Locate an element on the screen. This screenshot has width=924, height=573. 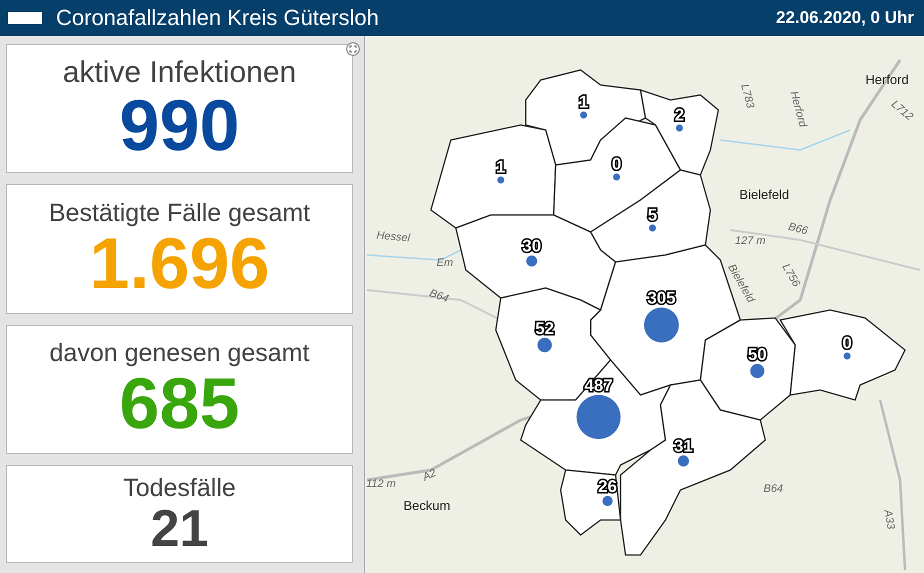
place-label: B66 is located at coordinates (798, 229).